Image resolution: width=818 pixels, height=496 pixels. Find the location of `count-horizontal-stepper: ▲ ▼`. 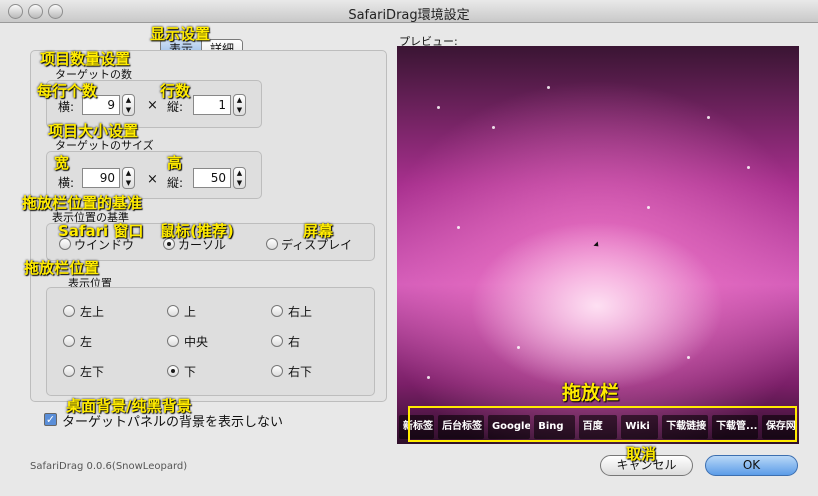

count-horizontal-stepper: ▲ ▼ is located at coordinates (128, 105).